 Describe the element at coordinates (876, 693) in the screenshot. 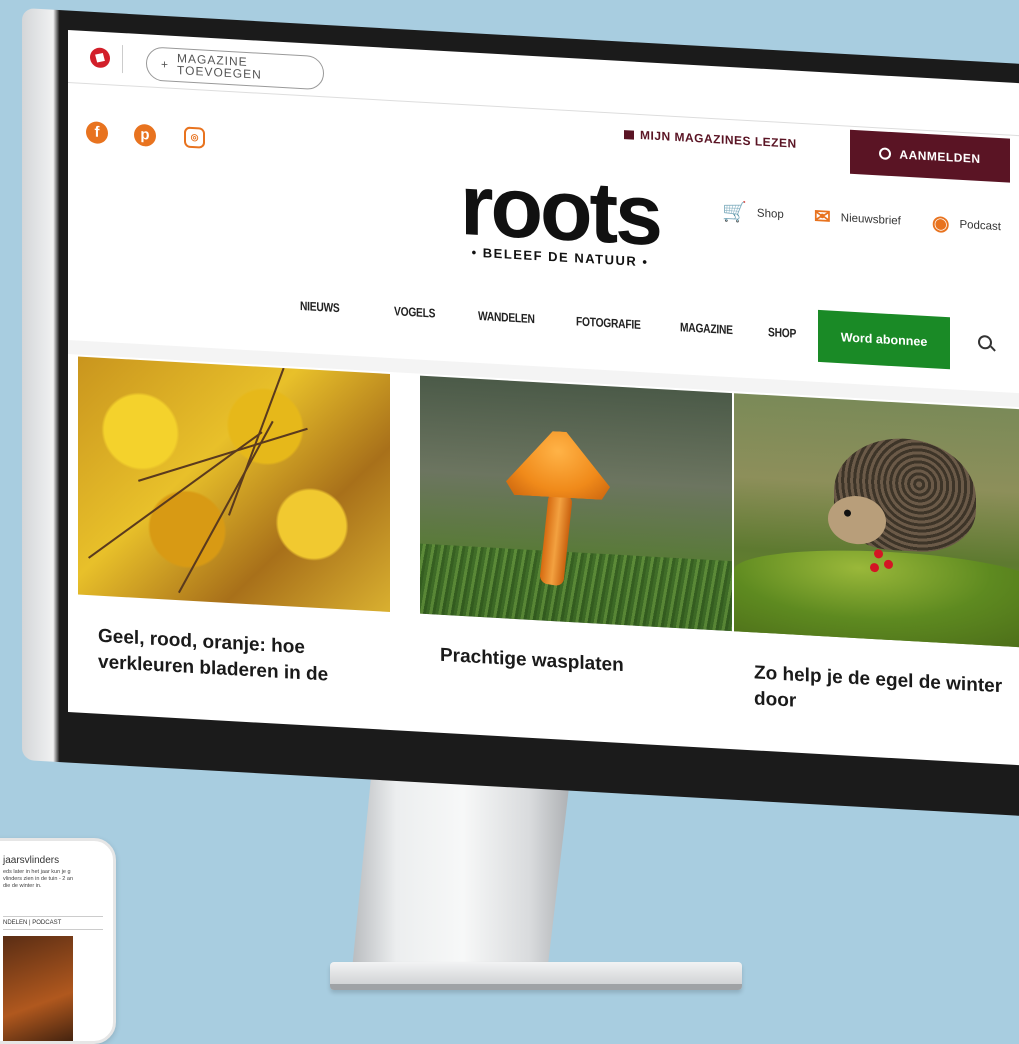

I see `article-title: Zo help je de egel de winter door` at that location.